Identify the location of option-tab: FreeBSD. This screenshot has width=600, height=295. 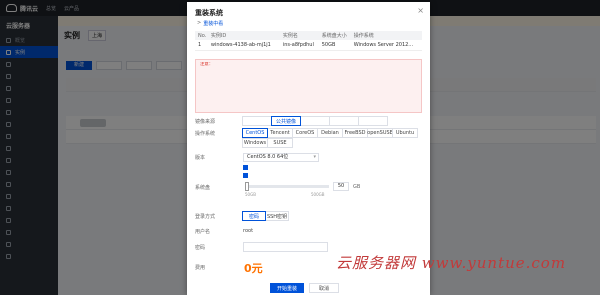
(355, 133).